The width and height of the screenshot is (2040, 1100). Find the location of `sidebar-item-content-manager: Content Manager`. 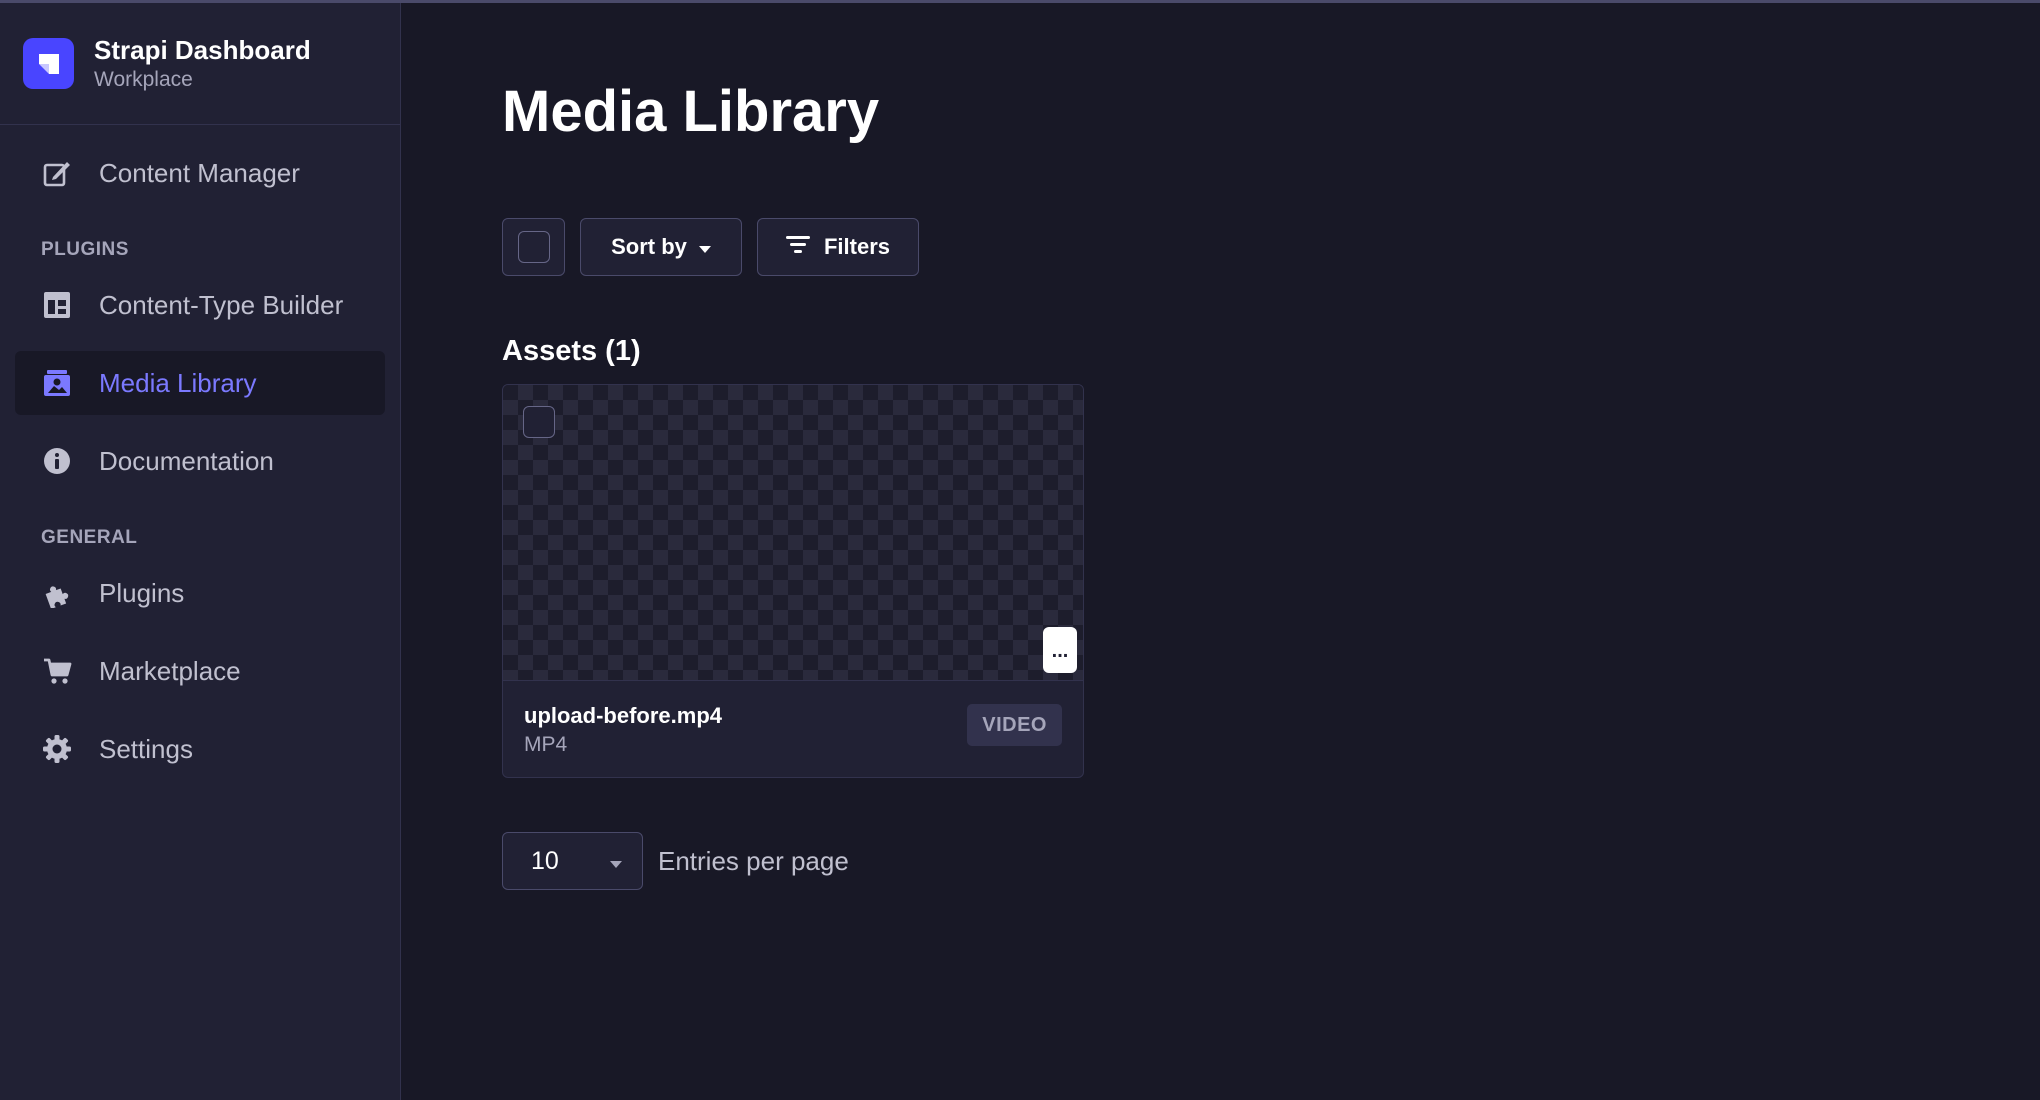

sidebar-item-content-manager: Content Manager is located at coordinates (200, 173).